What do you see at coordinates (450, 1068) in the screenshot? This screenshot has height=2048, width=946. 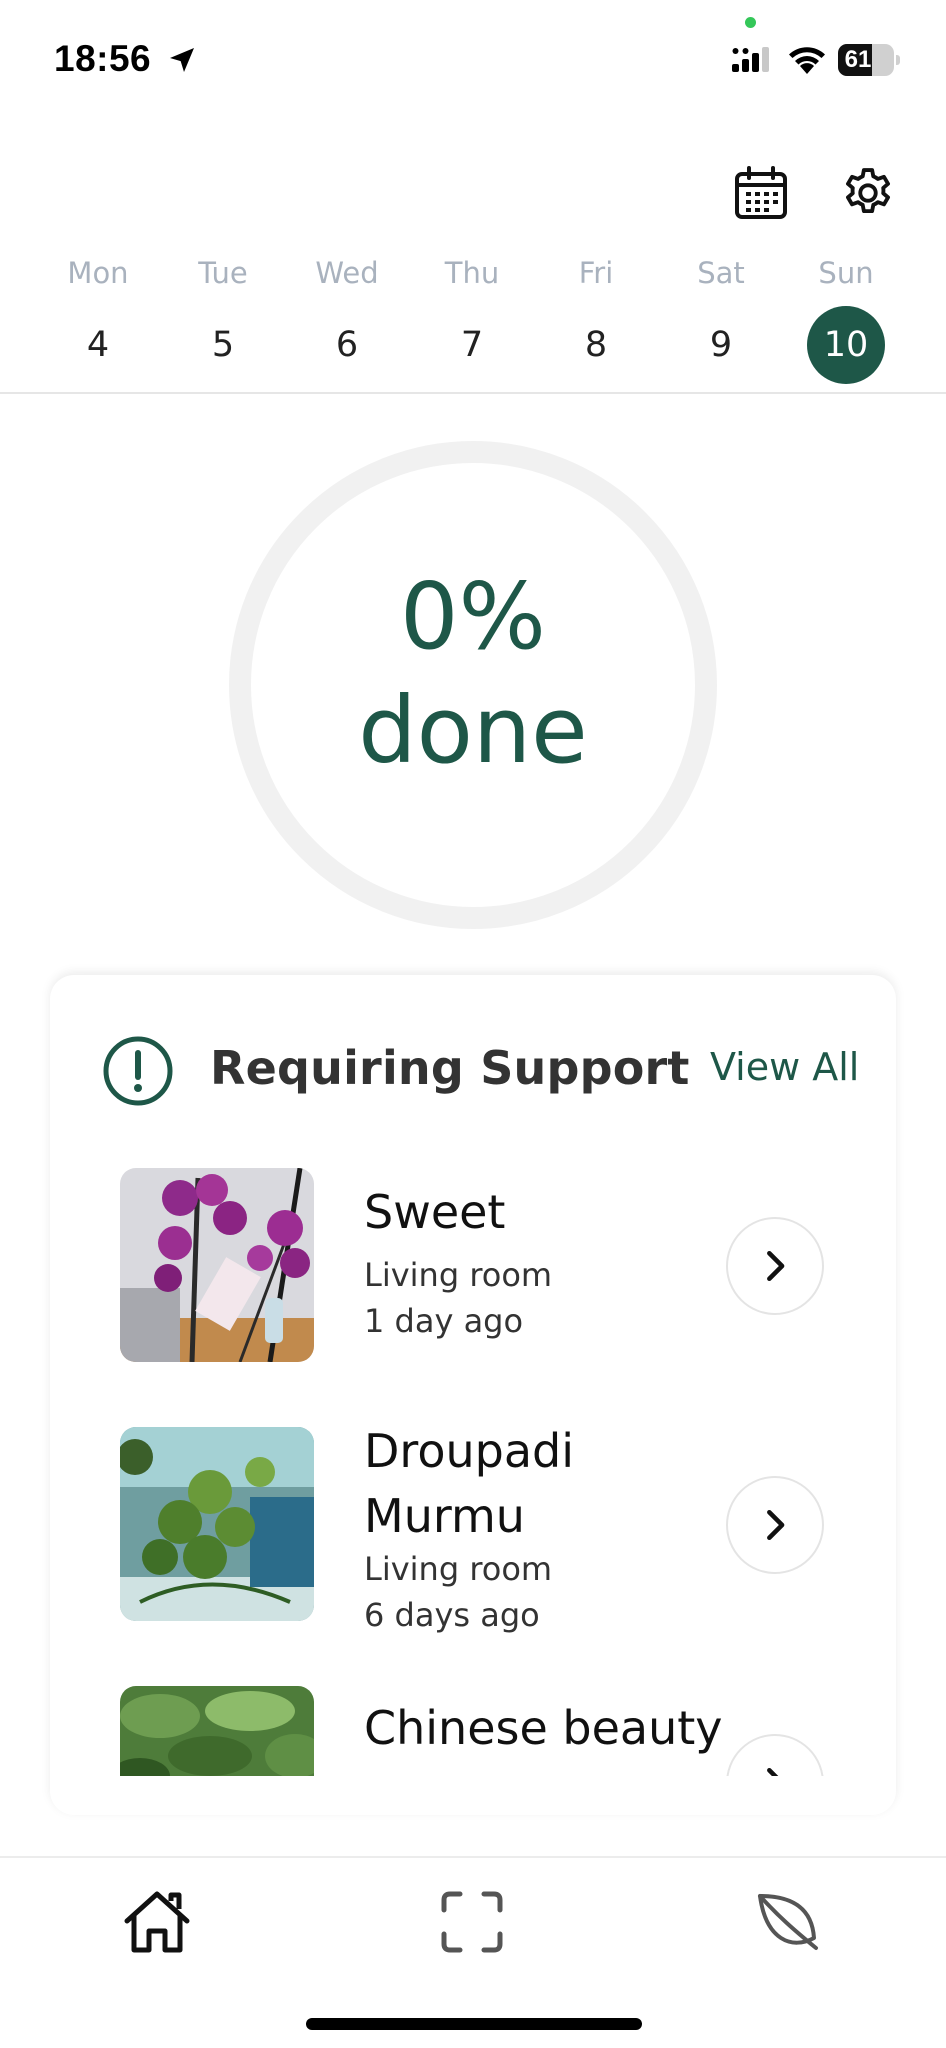 I see `card-title: Requiring Support` at bounding box center [450, 1068].